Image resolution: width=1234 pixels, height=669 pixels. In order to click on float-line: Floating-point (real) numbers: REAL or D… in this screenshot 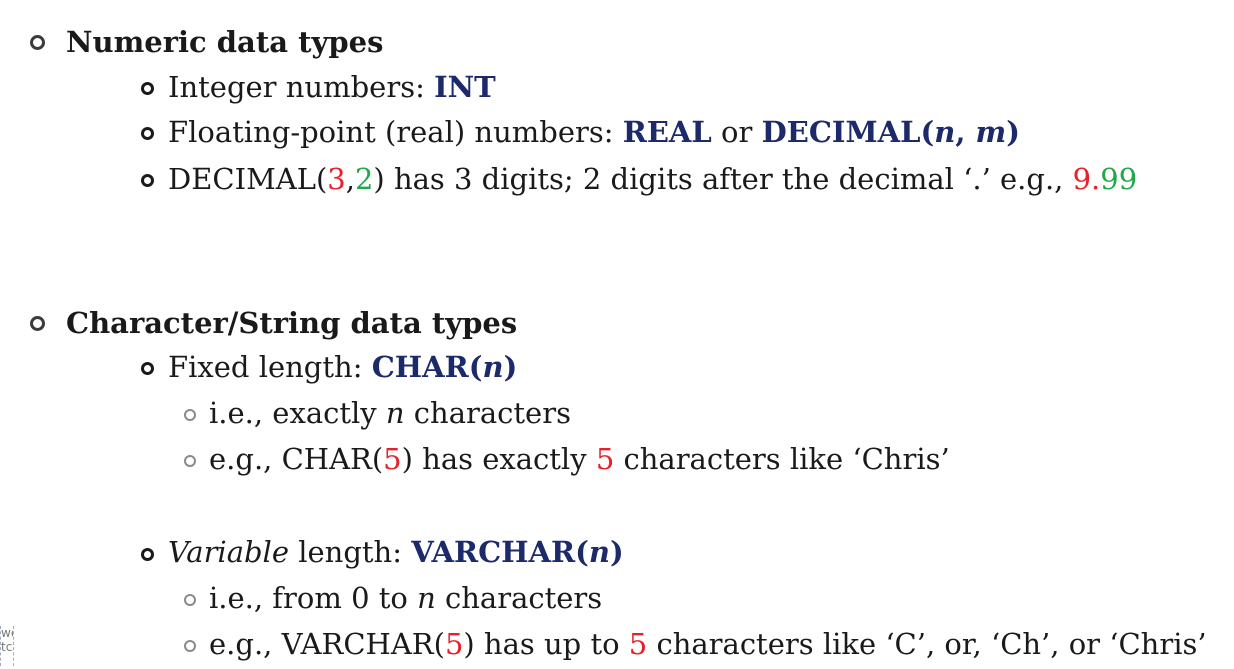, I will do `click(594, 132)`.